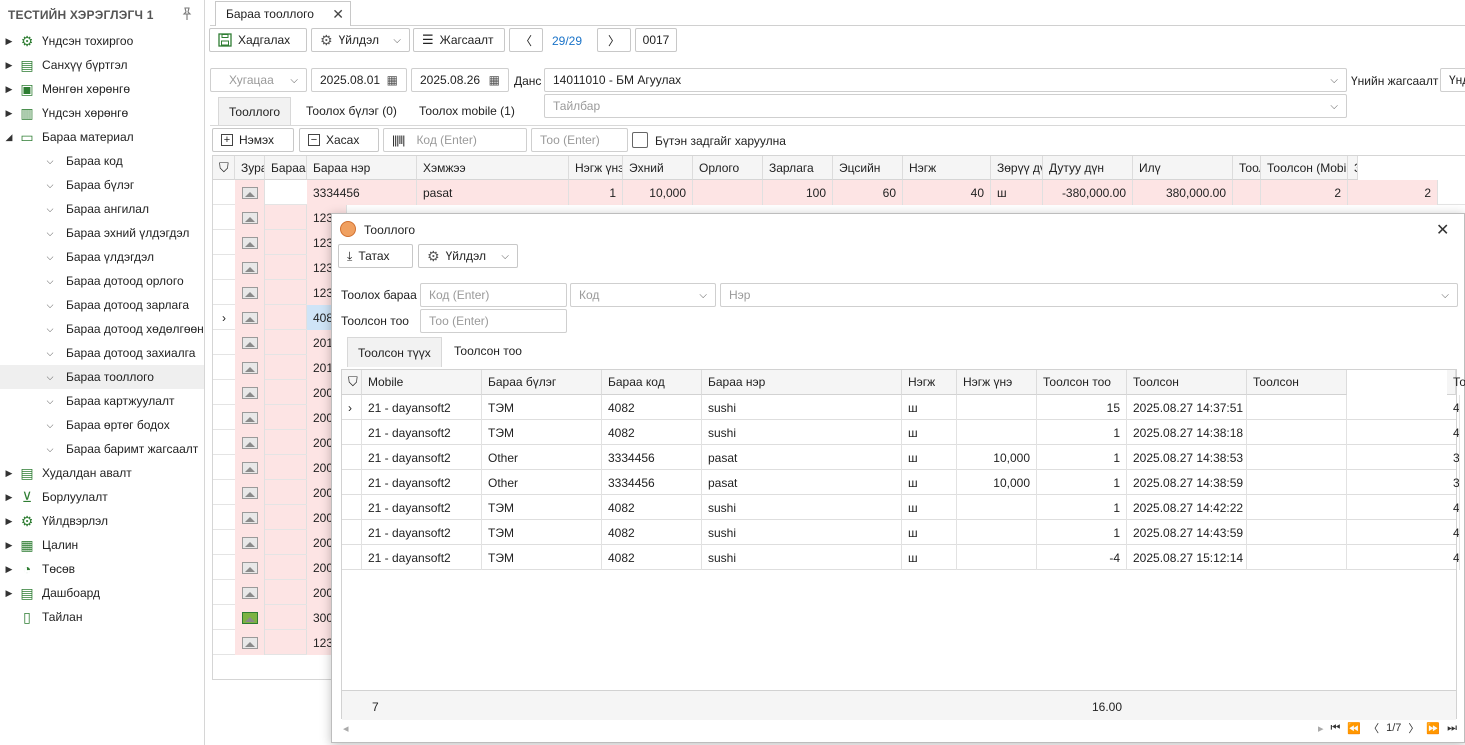 Image resolution: width=1465 pixels, height=745 pixels. I want to click on show-all-checkbox, so click(640, 140).